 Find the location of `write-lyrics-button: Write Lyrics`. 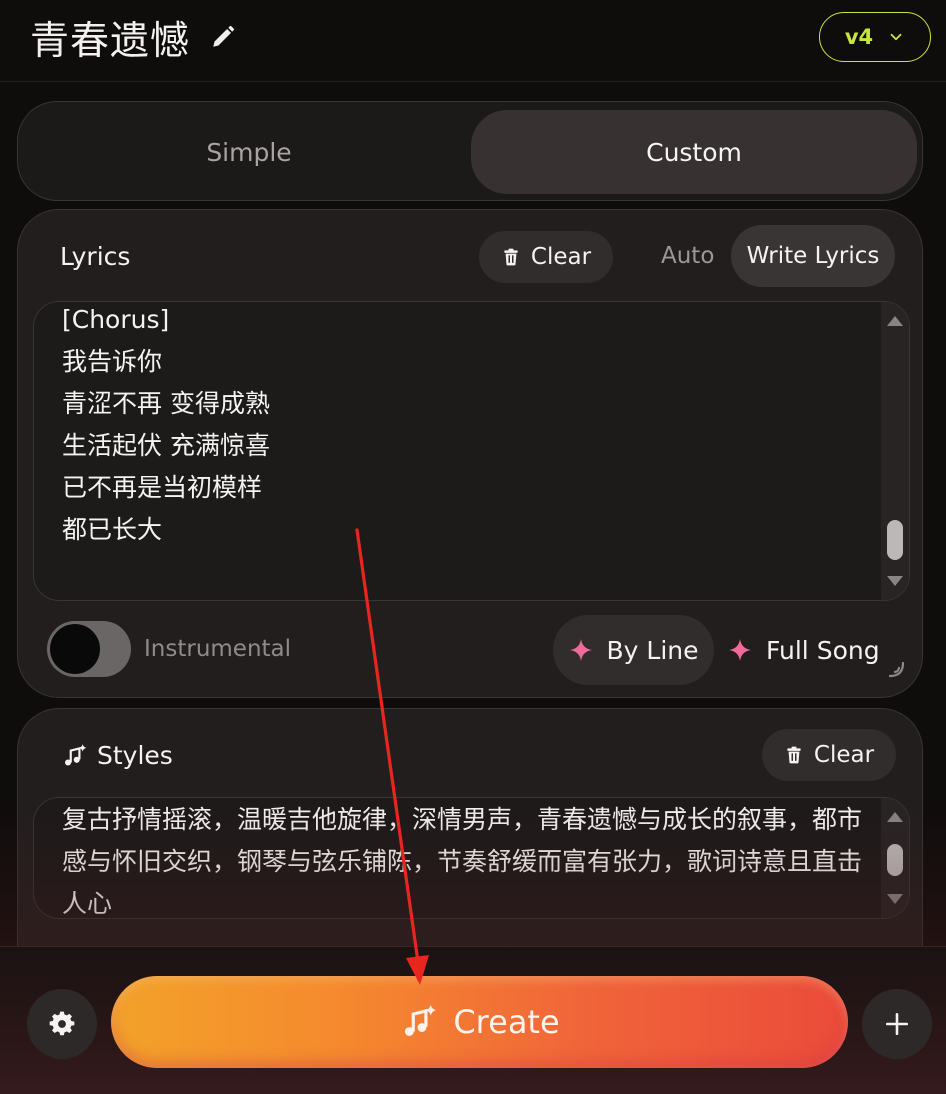

write-lyrics-button: Write Lyrics is located at coordinates (813, 256).